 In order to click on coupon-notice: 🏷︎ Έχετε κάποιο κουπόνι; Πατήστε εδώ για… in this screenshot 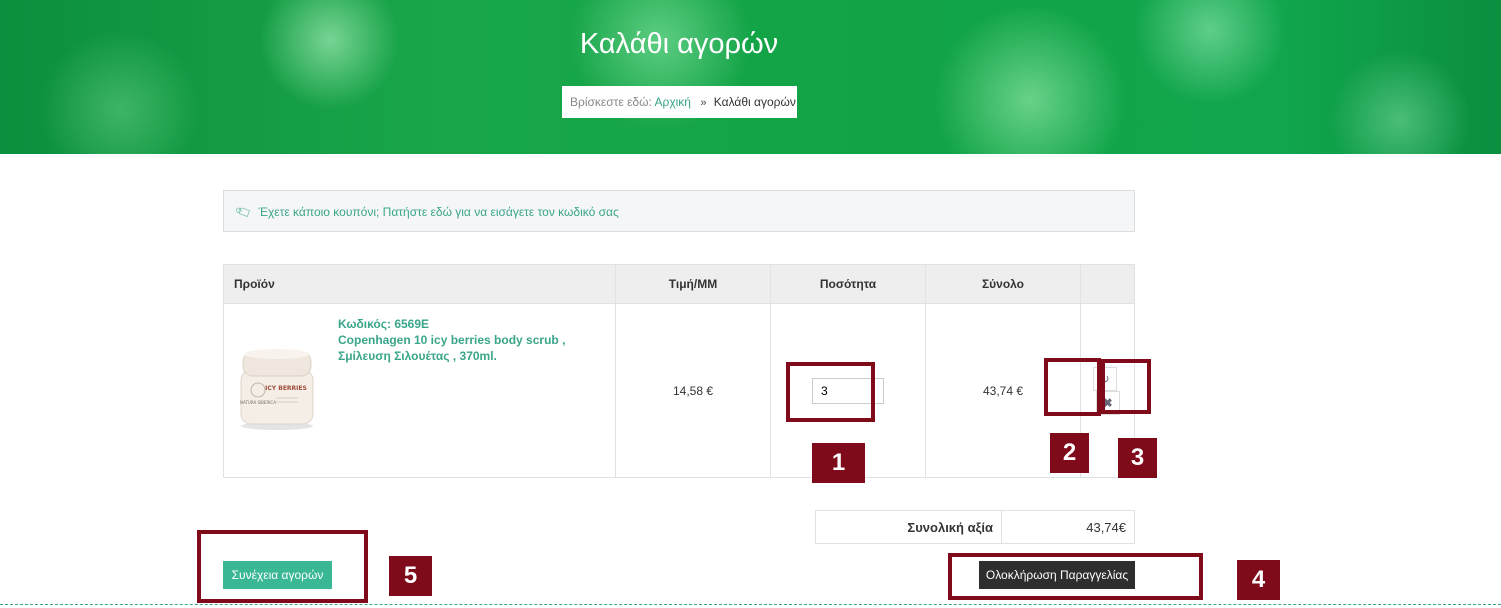, I will do `click(679, 211)`.